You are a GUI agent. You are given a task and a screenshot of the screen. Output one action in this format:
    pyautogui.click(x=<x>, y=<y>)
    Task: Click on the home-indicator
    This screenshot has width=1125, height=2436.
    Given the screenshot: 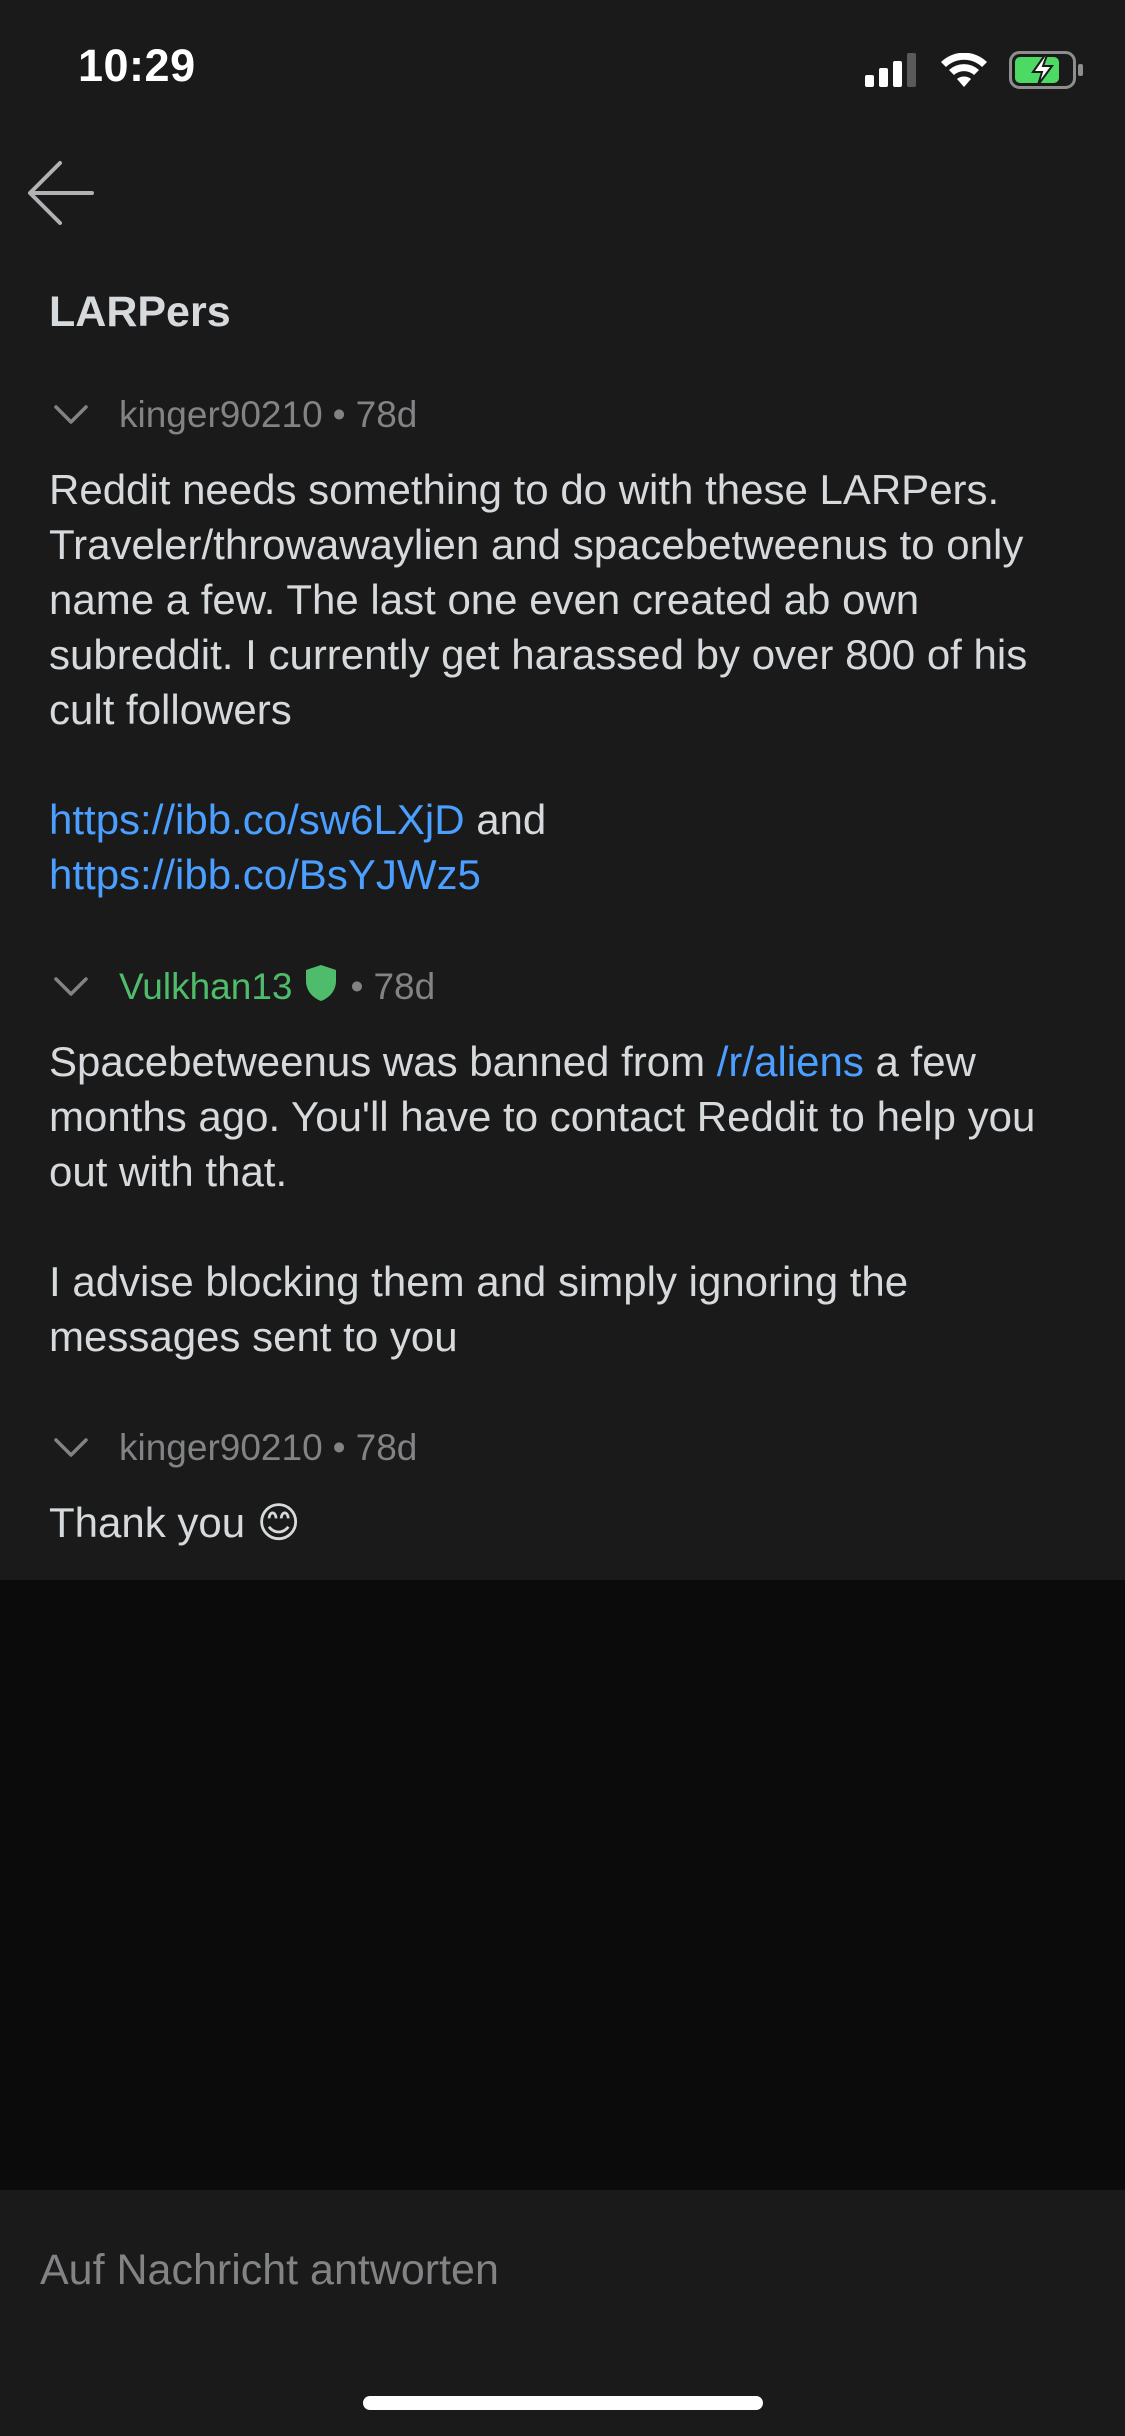 What is the action you would take?
    pyautogui.click(x=563, y=2403)
    